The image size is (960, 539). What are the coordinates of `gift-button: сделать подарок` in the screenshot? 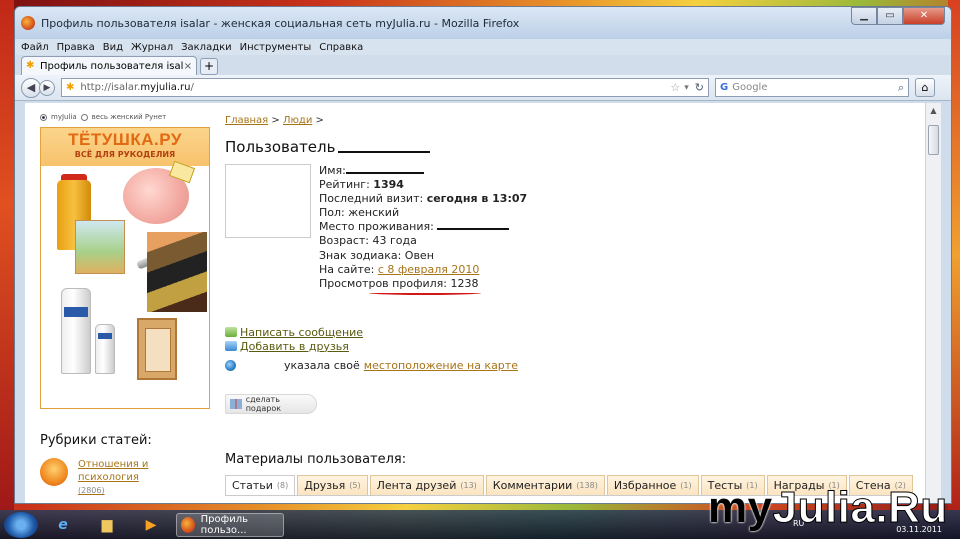 It's located at (271, 403).